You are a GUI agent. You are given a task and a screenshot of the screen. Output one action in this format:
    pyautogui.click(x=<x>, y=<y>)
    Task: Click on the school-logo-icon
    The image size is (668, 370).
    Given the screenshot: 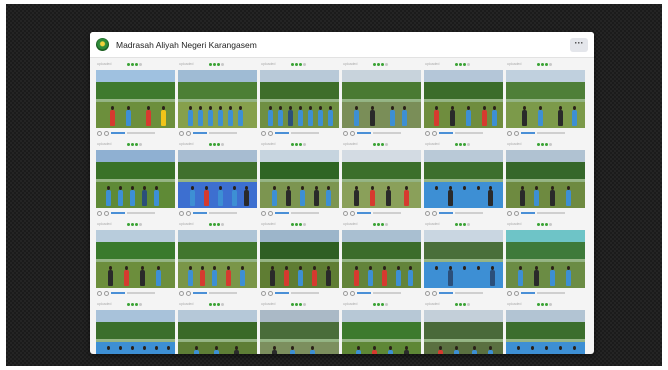 What is the action you would take?
    pyautogui.click(x=102, y=44)
    